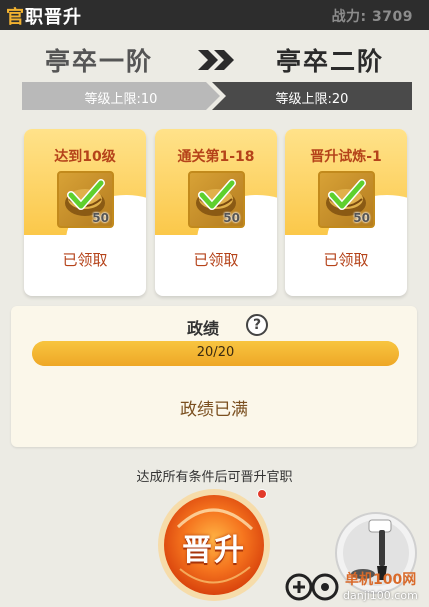  I want to click on reward-card-1: 达到10级 50 已领取, so click(85, 212).